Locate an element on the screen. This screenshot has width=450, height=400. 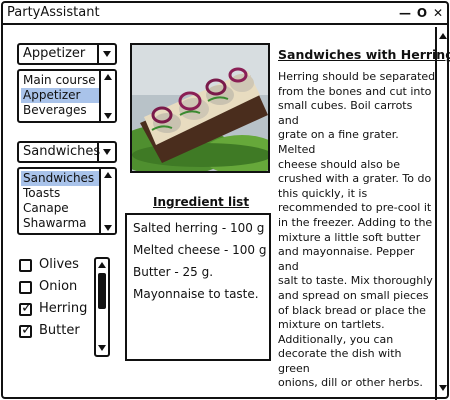
dish-list-scrollbar is located at coordinates (107, 201).